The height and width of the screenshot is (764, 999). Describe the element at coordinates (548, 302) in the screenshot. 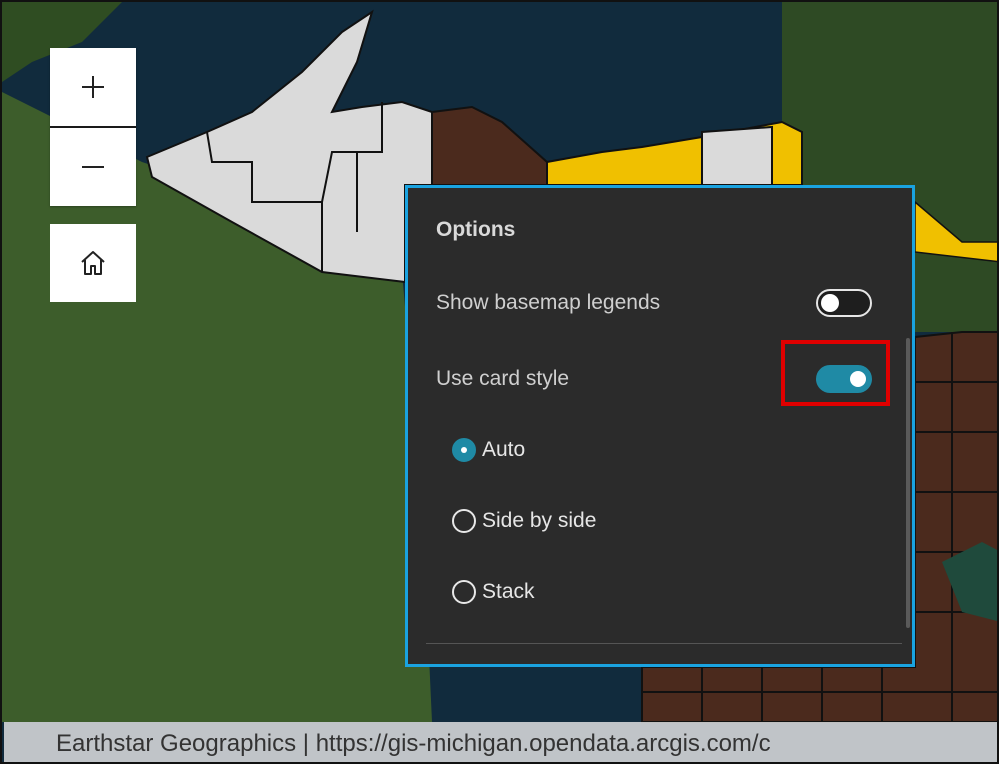

I see `show-basemap-legends-label: Show basemap legends` at that location.